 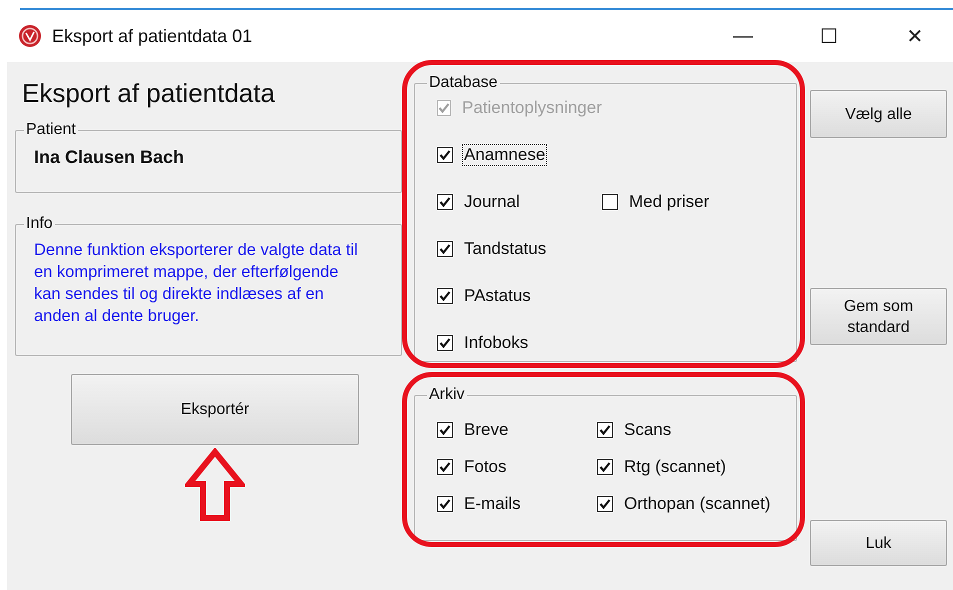 I want to click on group-label: Info, so click(x=39, y=224).